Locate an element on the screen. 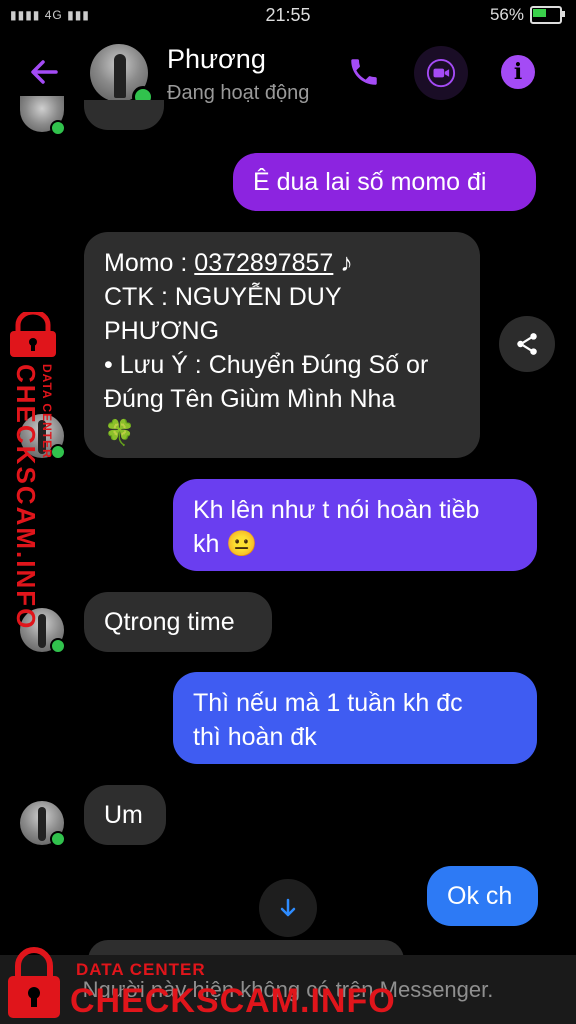 This screenshot has height=1024, width=576. message-outgoing: Thì nếu mà 1 tuần kh đc thì hoàn đk is located at coordinates (355, 718).